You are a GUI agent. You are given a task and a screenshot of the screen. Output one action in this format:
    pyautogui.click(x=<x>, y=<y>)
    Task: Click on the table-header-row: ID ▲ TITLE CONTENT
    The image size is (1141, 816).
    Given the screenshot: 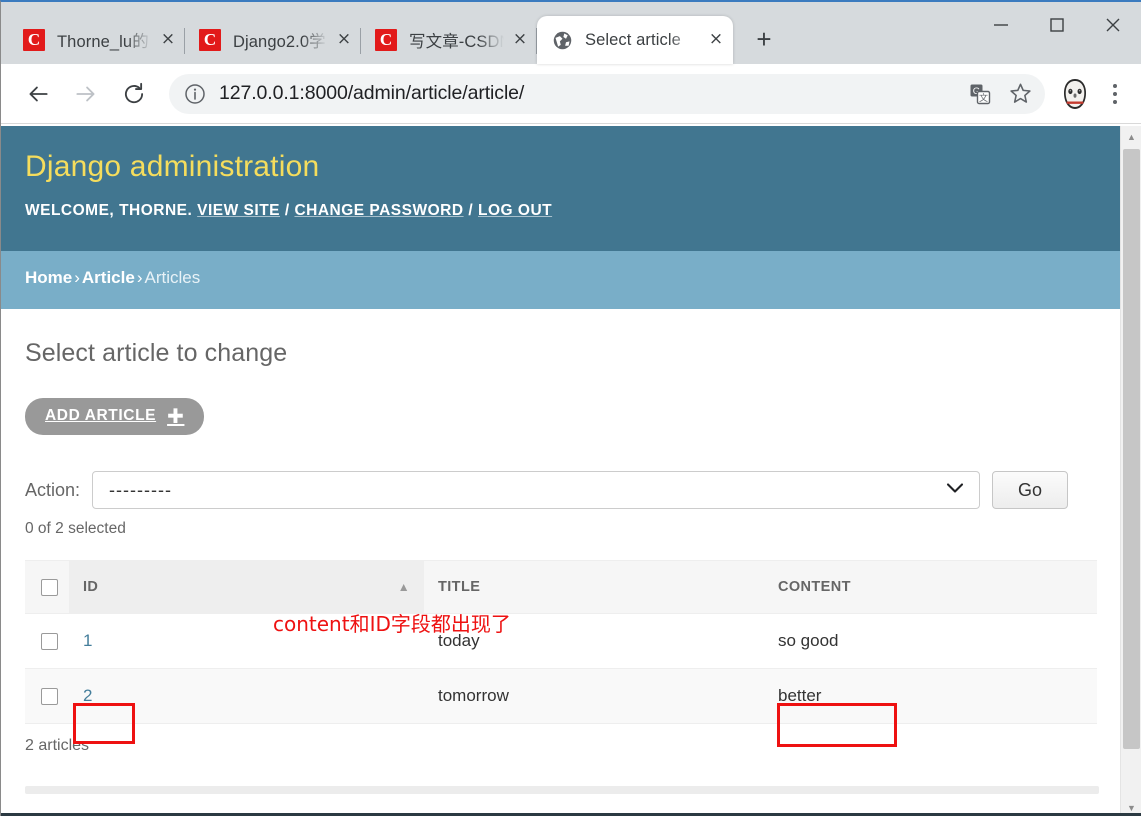 What is the action you would take?
    pyautogui.click(x=561, y=587)
    